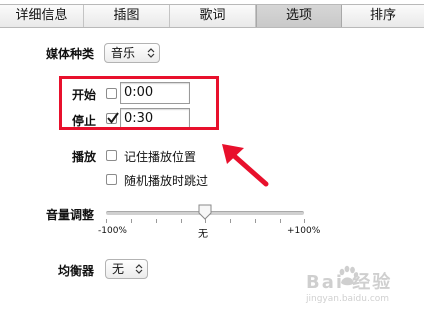 This screenshot has height=318, width=424. I want to click on highlight-box, so click(139, 103).